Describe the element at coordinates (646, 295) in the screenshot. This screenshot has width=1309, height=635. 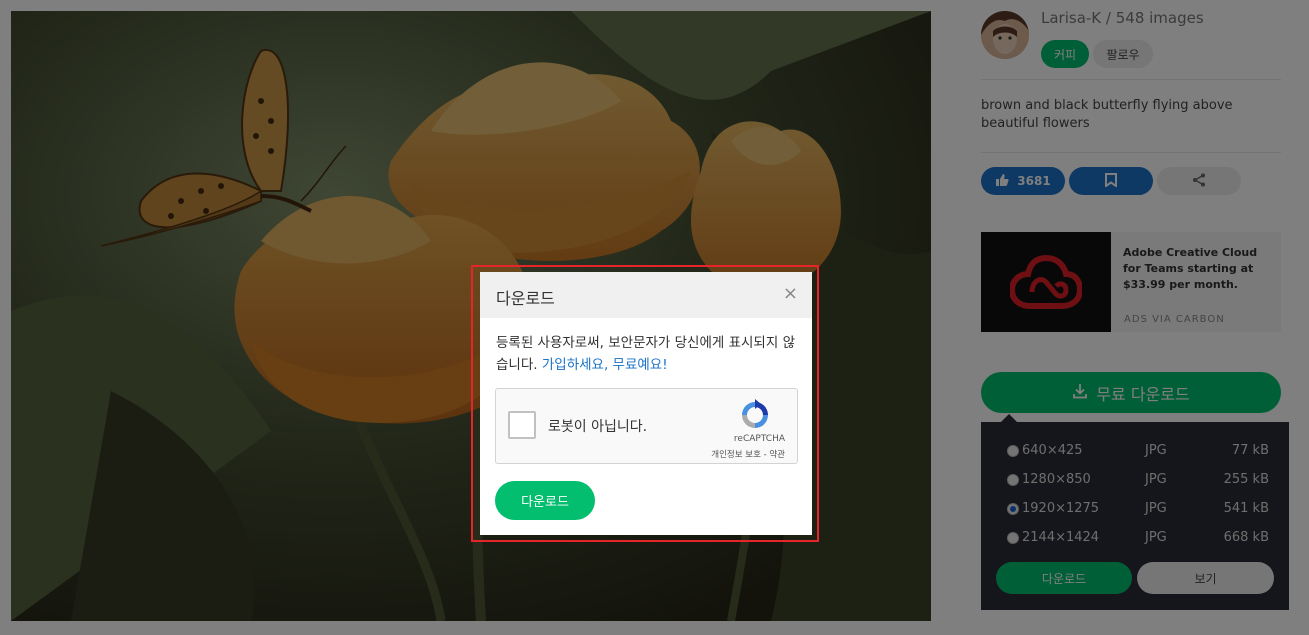
I see `modal-header: 다운로드 ×` at that location.